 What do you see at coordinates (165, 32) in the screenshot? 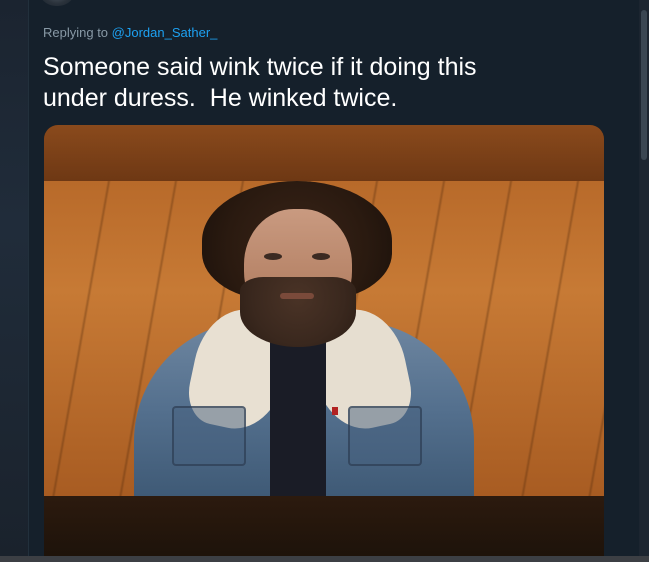
I see `reply-handle-link: @Jordan_Sather_` at bounding box center [165, 32].